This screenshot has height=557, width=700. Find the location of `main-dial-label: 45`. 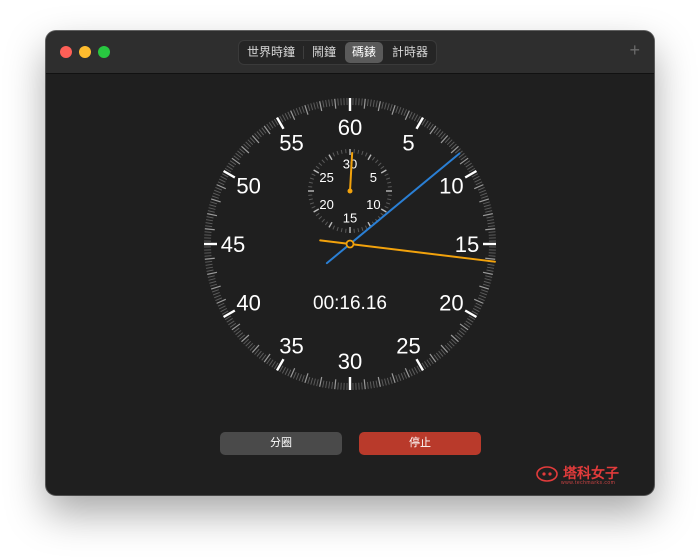

main-dial-label: 45 is located at coordinates (233, 244).